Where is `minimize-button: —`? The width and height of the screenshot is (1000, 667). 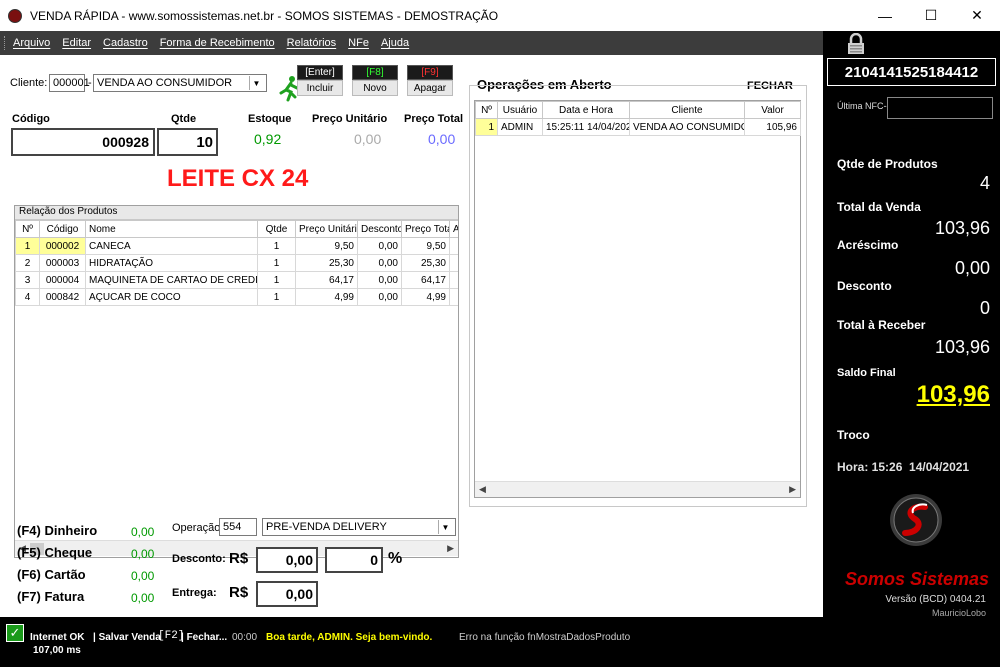 minimize-button: — is located at coordinates (885, 15).